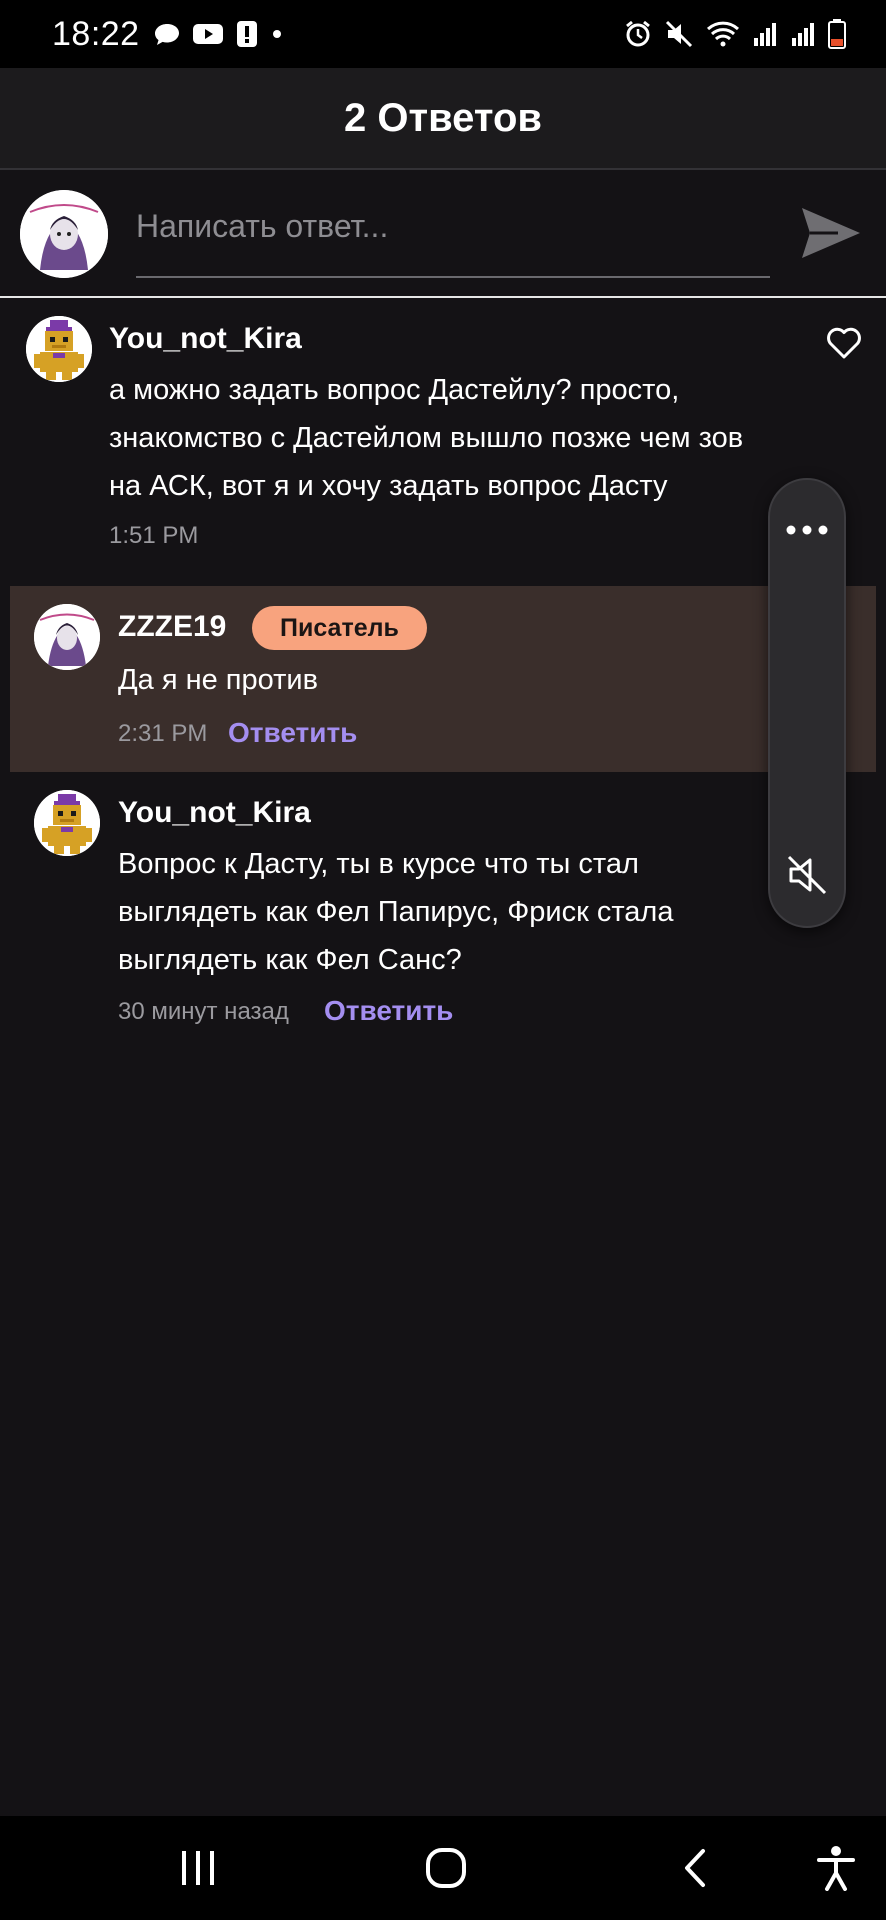  I want to click on status-left-icons, so click(219, 34).